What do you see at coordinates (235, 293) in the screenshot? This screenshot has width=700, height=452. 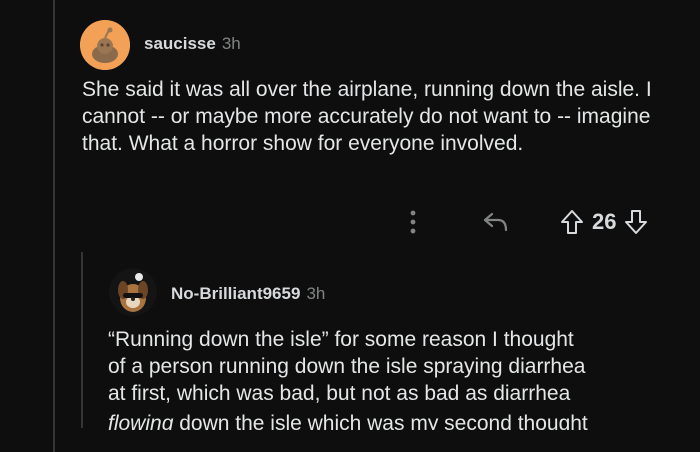 I see `username: No-Brilliant9659` at bounding box center [235, 293].